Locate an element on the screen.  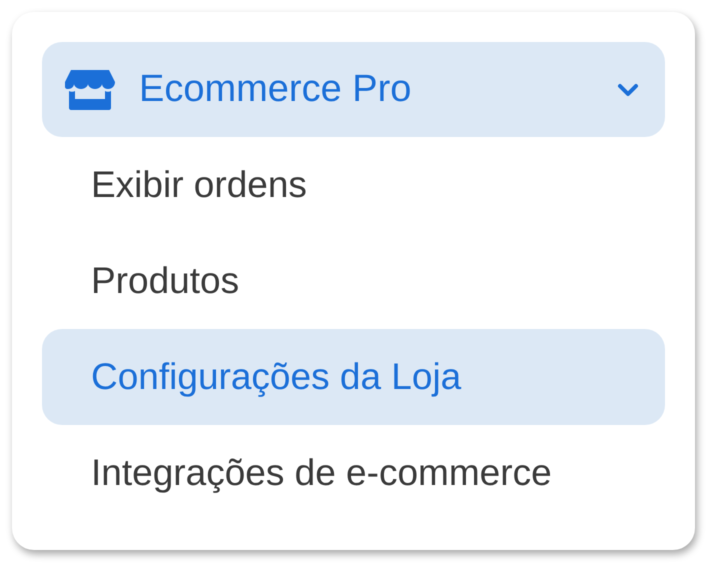
store-icon is located at coordinates (90, 90).